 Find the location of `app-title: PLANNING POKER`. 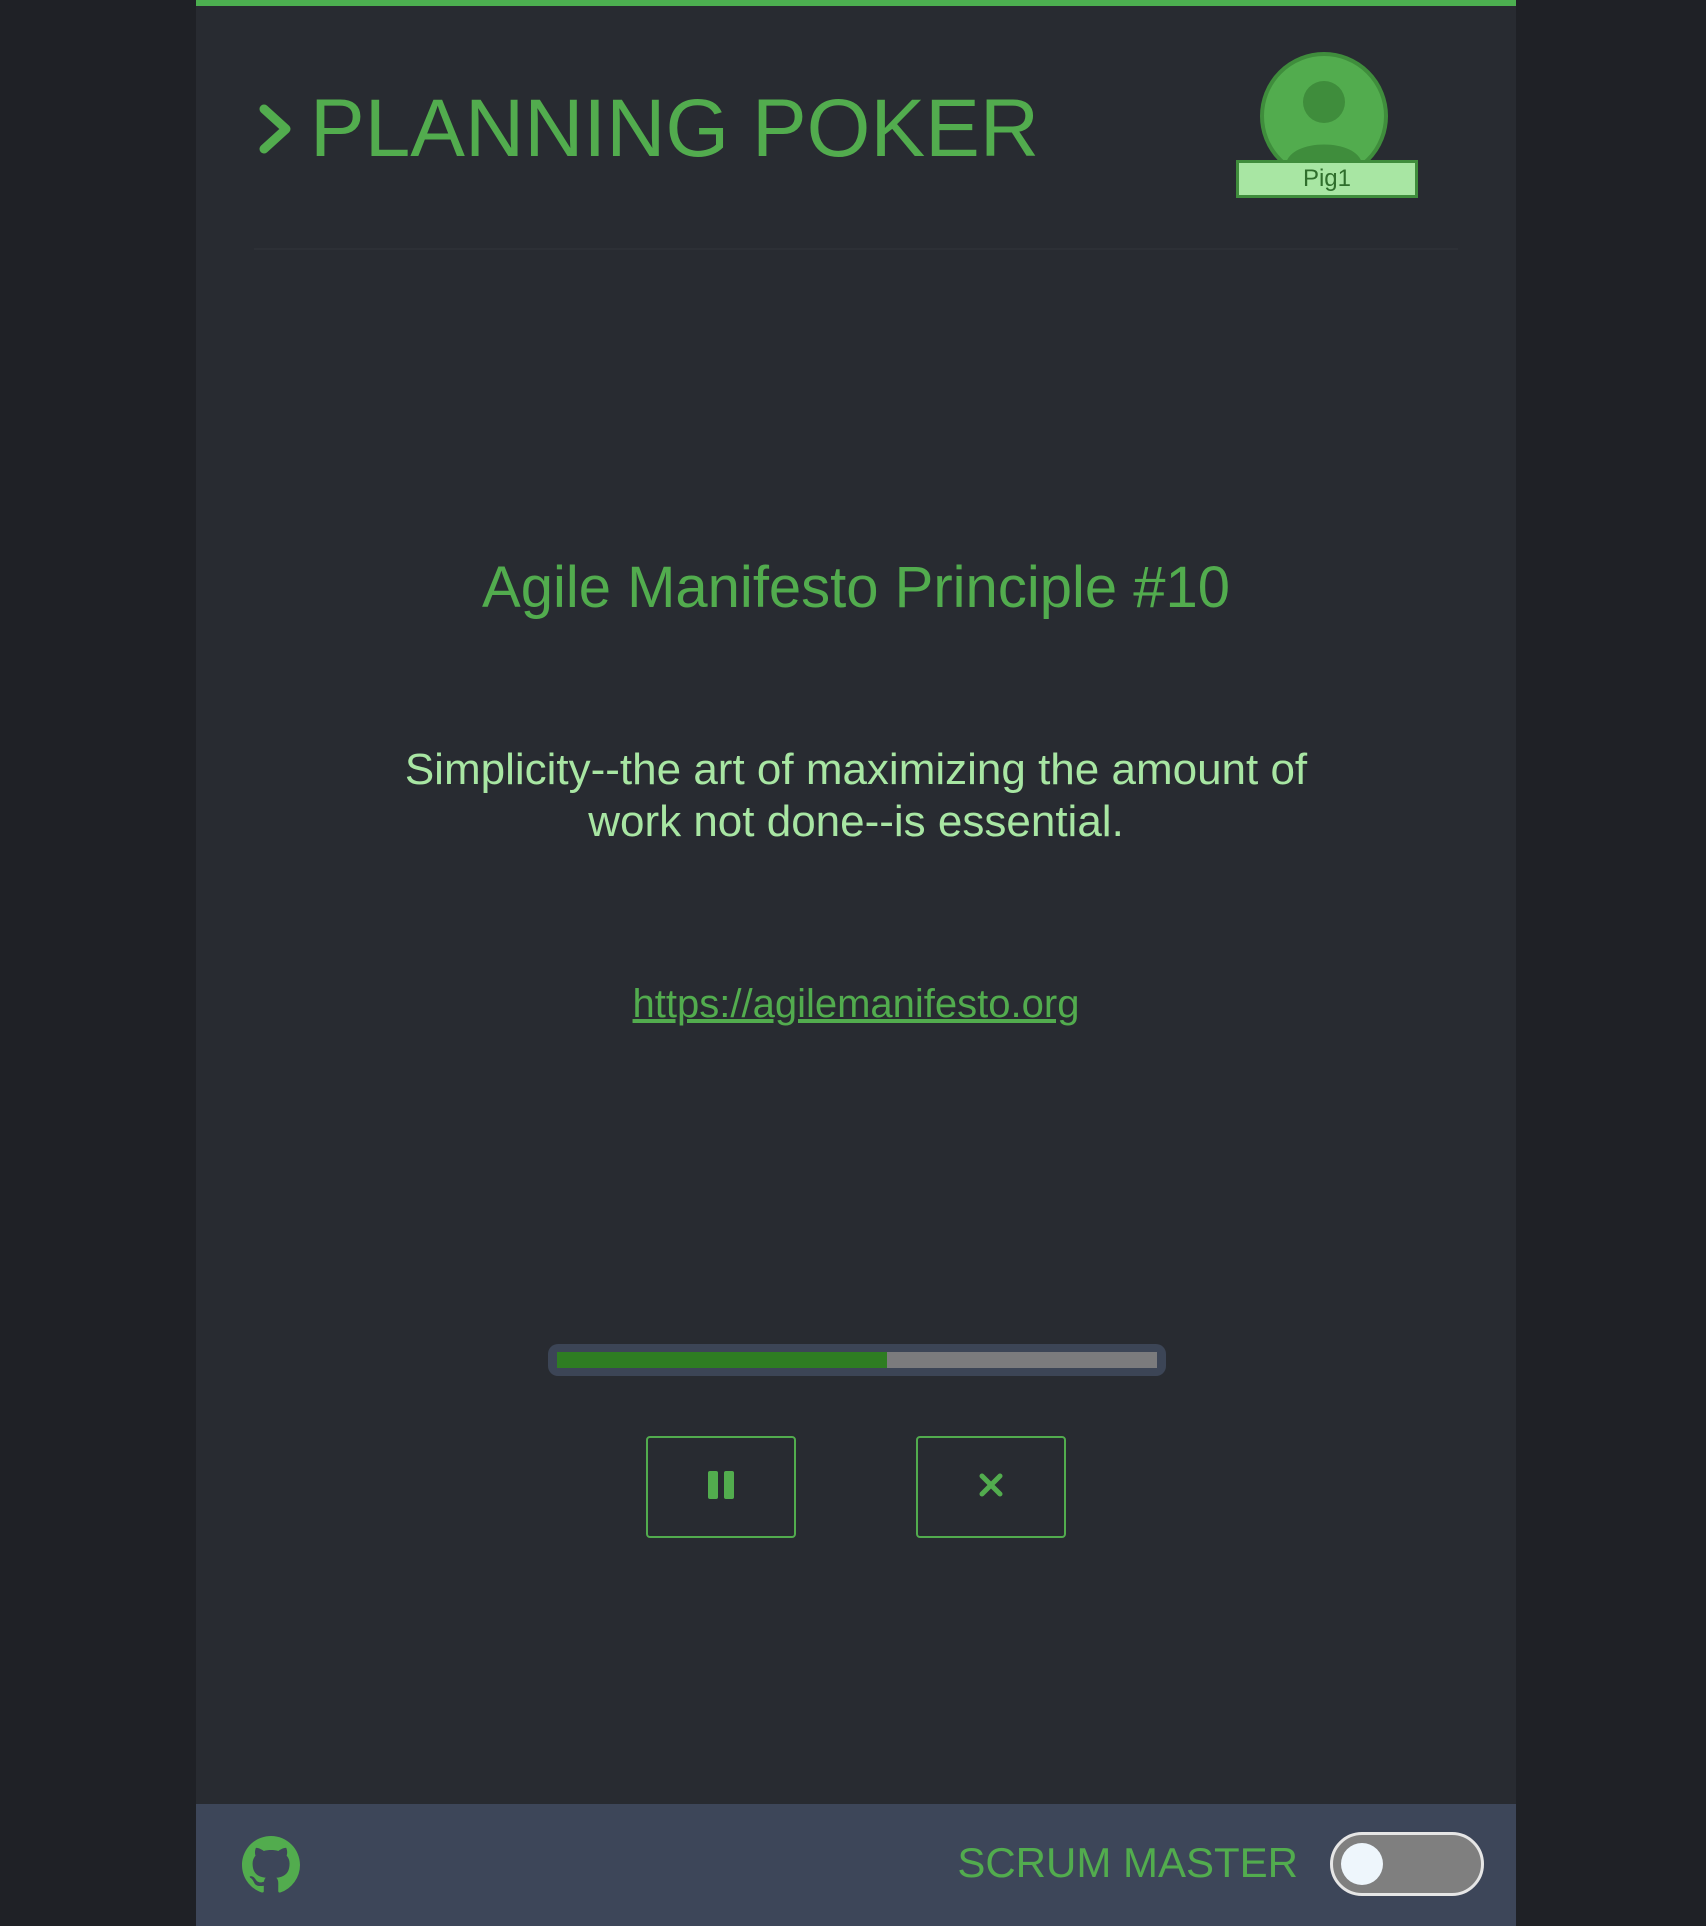

app-title: PLANNING POKER is located at coordinates (675, 128).